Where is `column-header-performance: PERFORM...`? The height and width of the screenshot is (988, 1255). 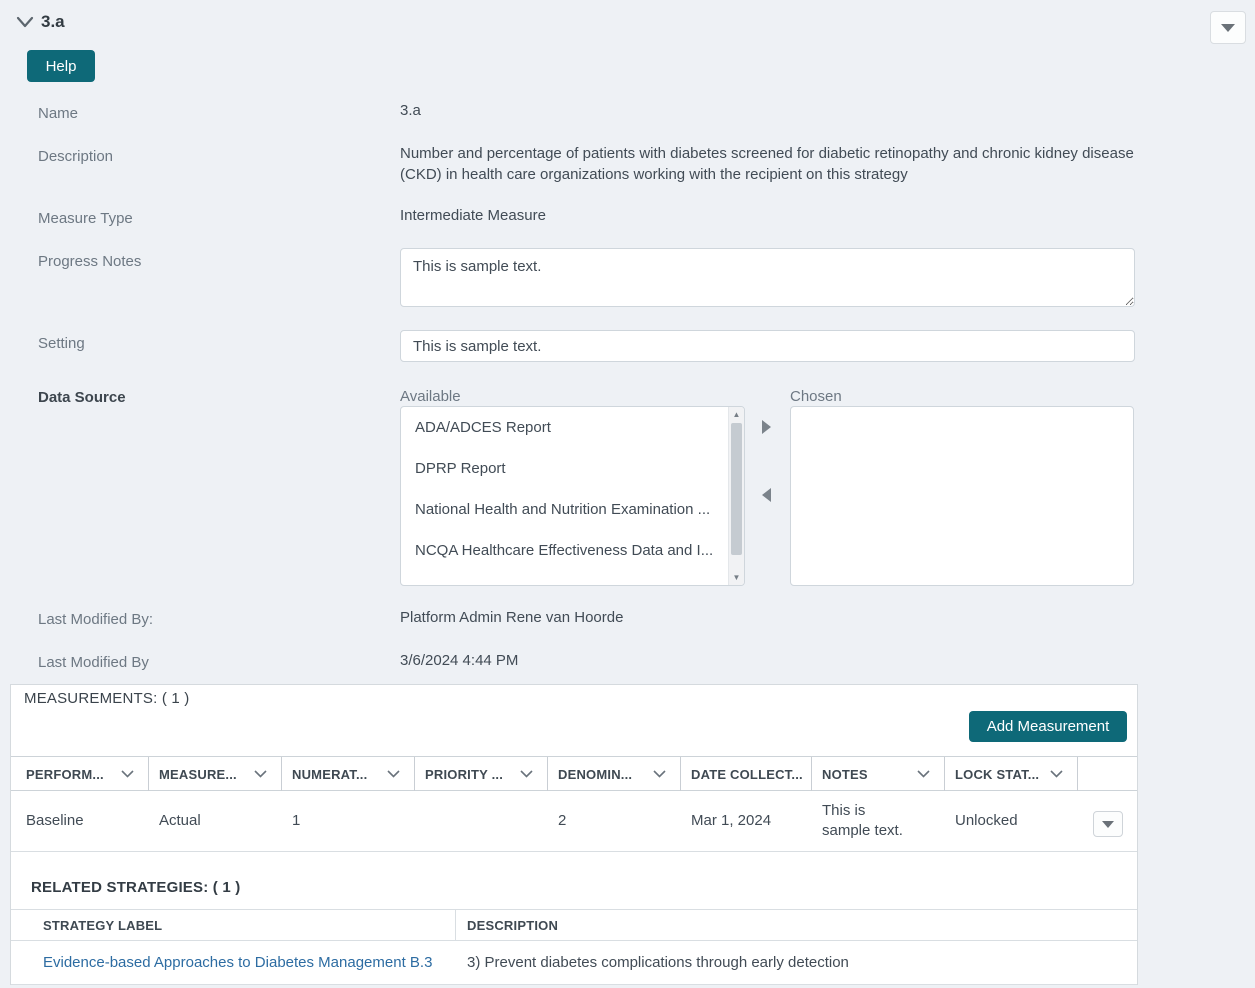
column-header-performance: PERFORM... is located at coordinates (82, 774).